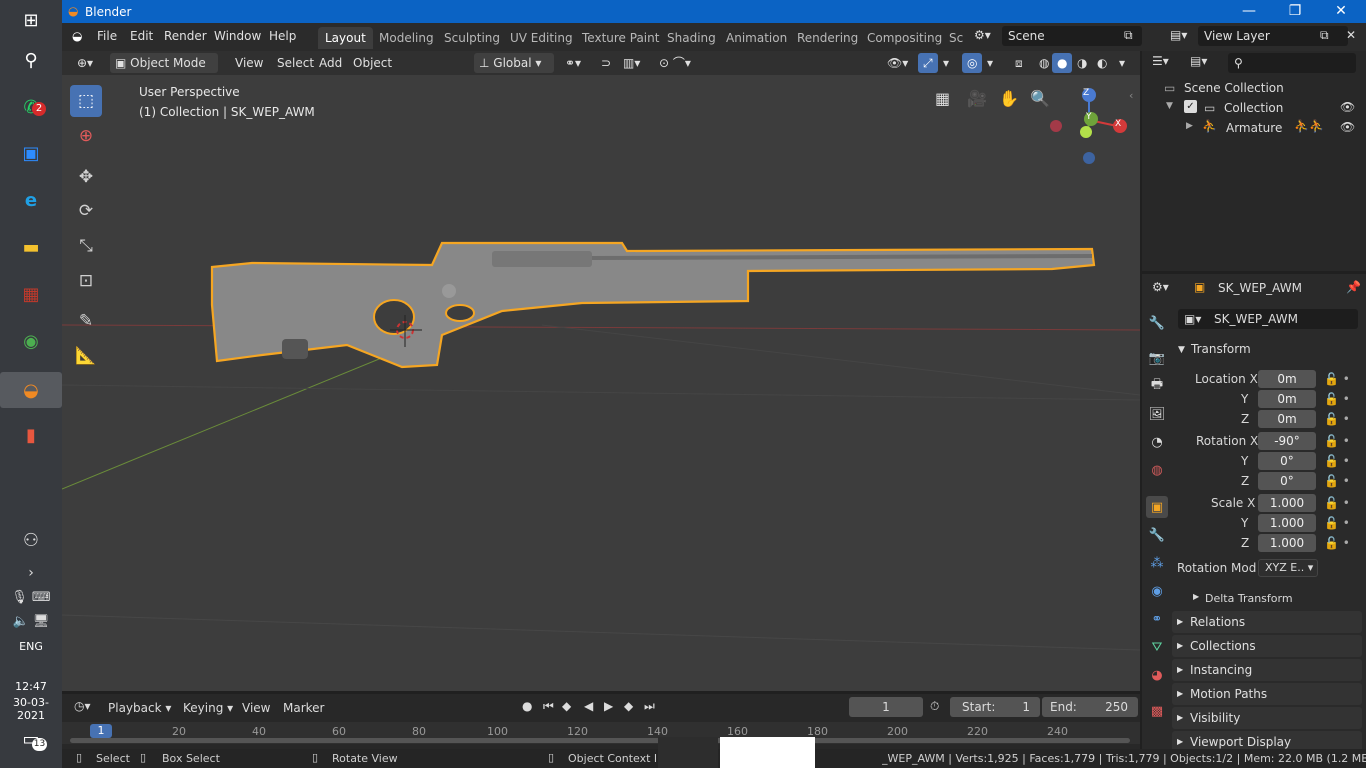 This screenshot has width=1366, height=768. Describe the element at coordinates (1157, 323) in the screenshot. I see `tab-tool-icon: 🔧` at that location.